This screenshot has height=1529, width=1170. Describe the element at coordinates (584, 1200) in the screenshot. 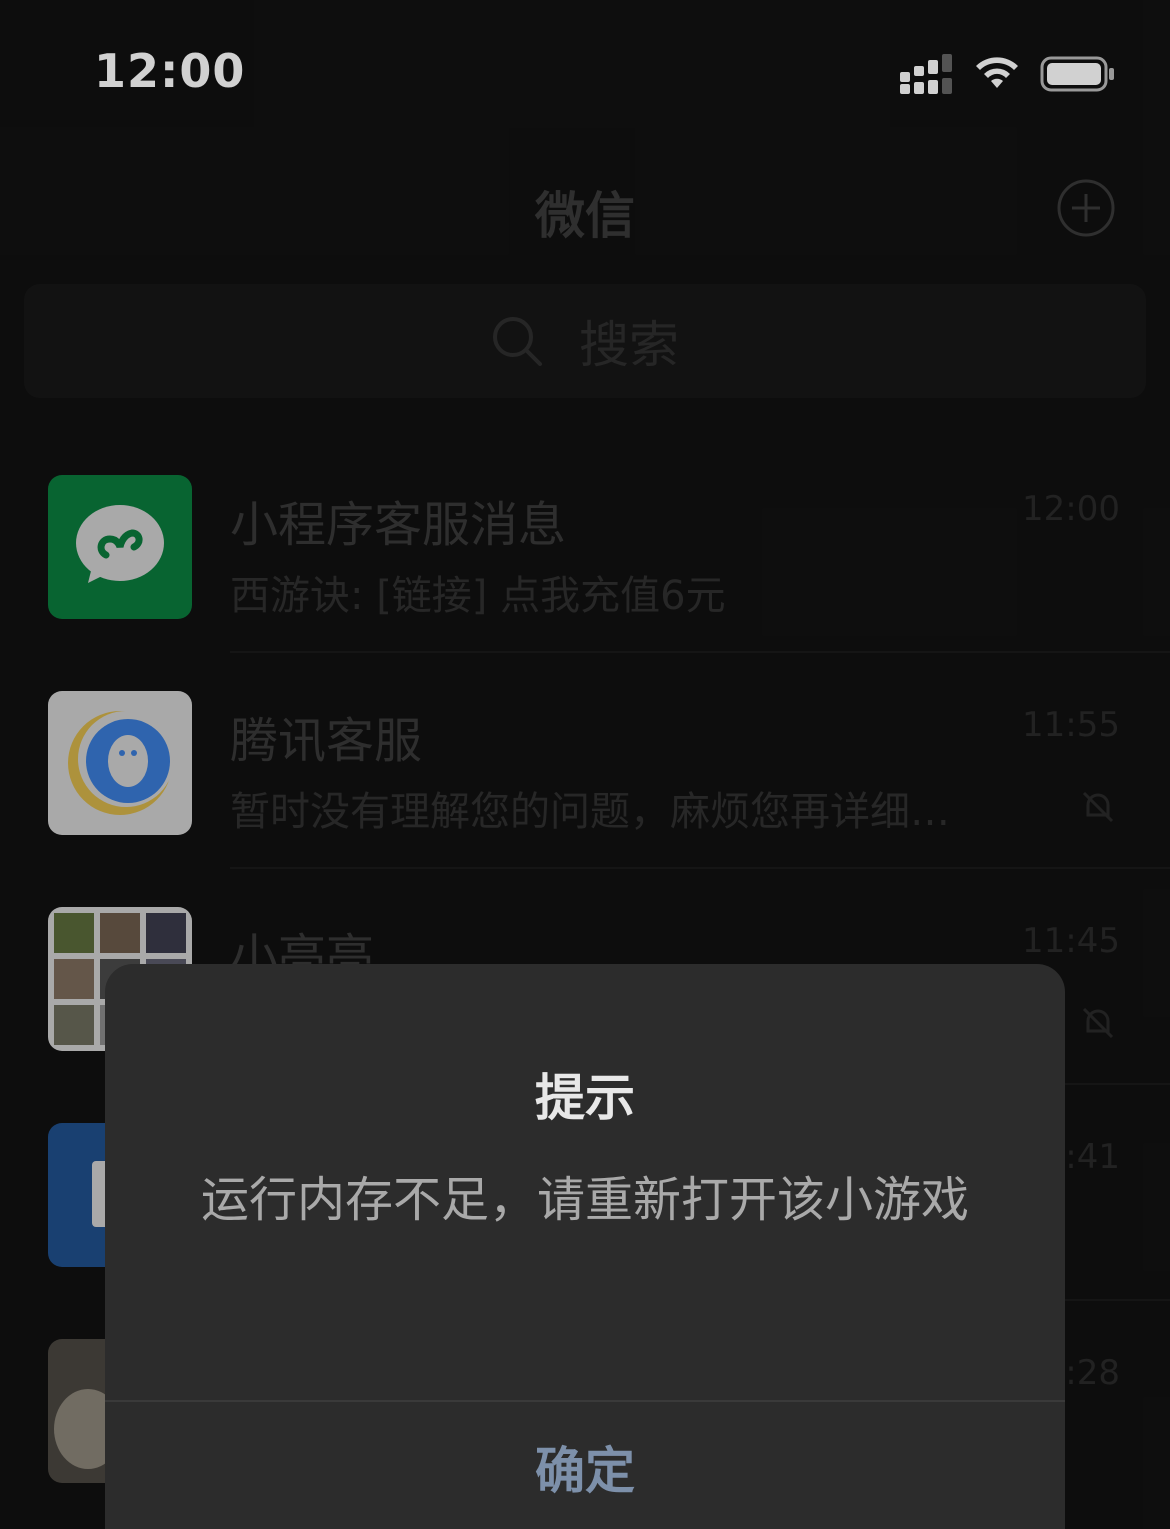

I see `dialog-message: 运行内存不足，请重新打开该小游戏` at that location.